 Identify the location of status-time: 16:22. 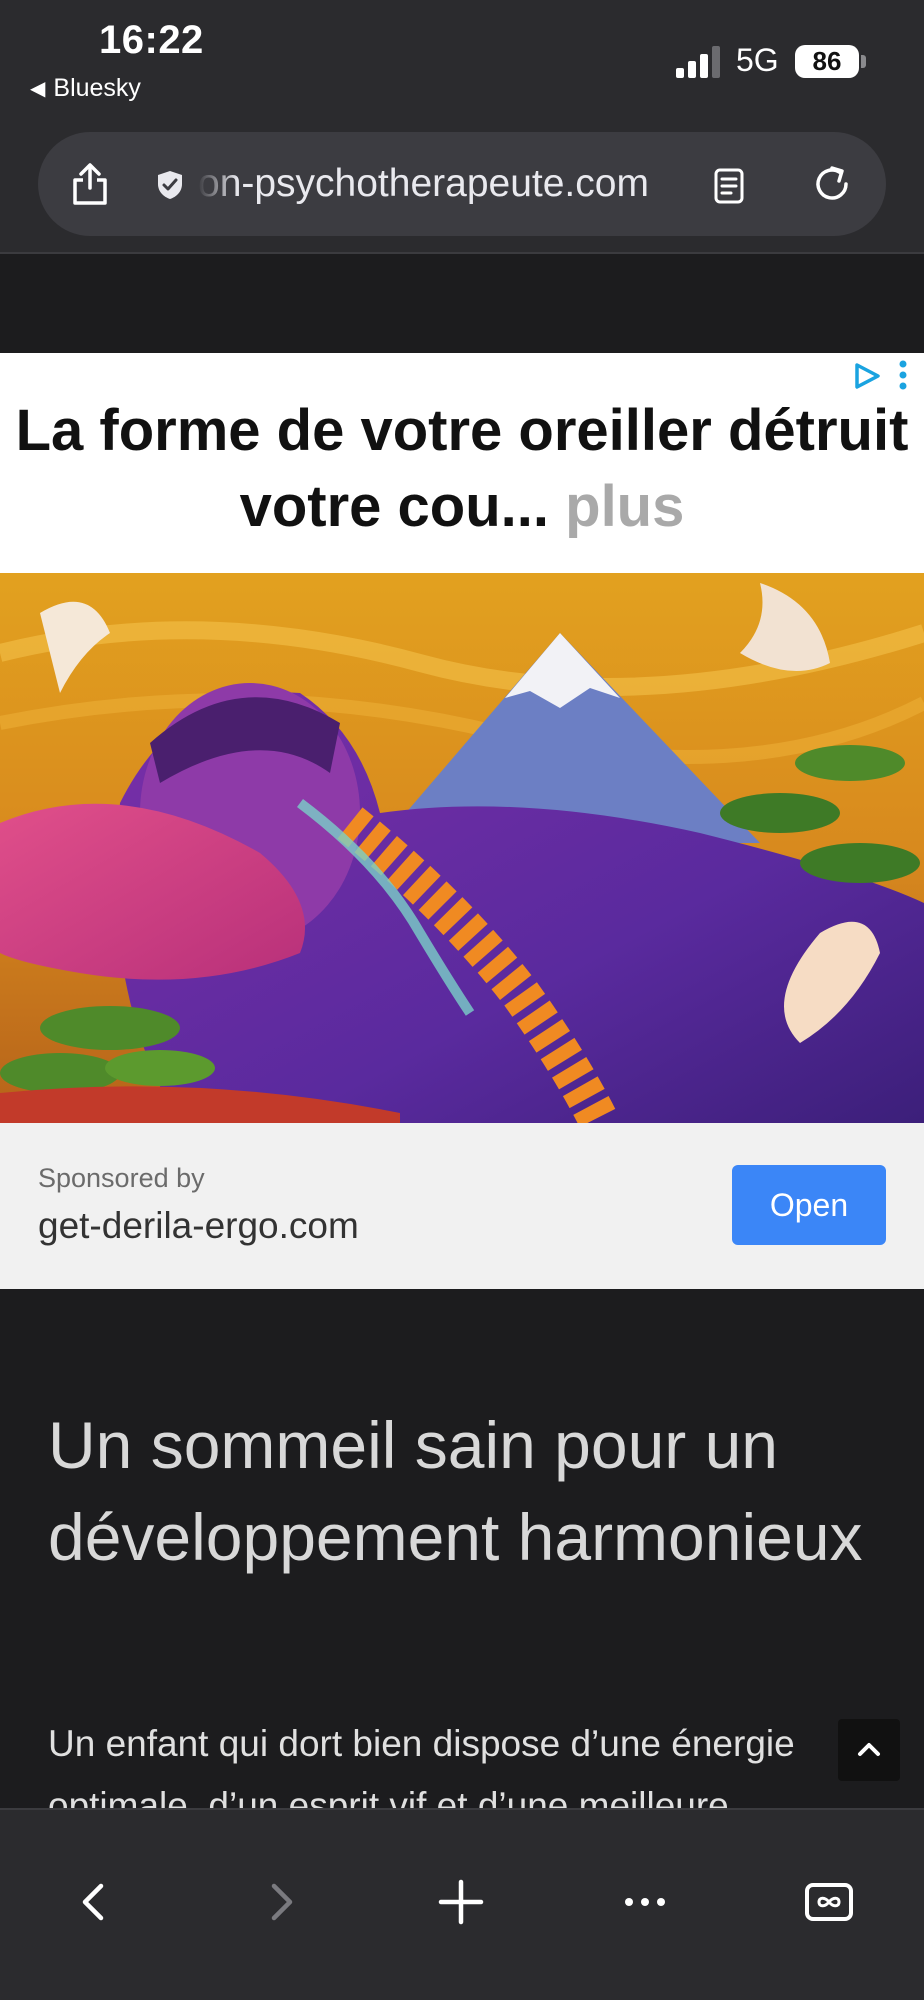
(151, 40).